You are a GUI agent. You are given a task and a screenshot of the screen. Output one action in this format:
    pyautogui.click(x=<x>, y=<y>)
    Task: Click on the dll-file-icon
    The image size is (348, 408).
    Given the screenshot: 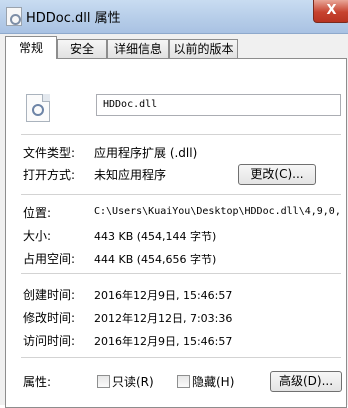 What is the action you would take?
    pyautogui.click(x=38, y=108)
    